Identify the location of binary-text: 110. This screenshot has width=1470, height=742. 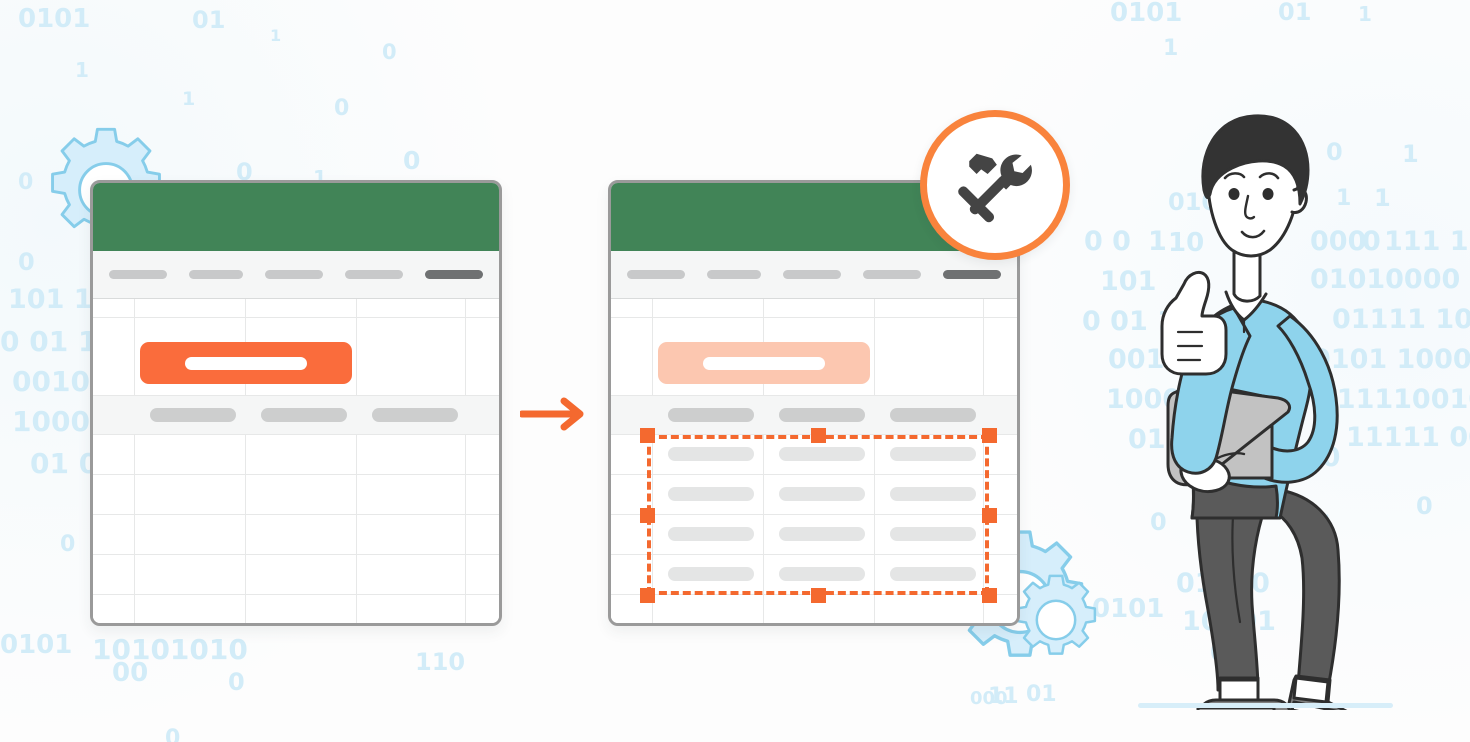
(440, 662).